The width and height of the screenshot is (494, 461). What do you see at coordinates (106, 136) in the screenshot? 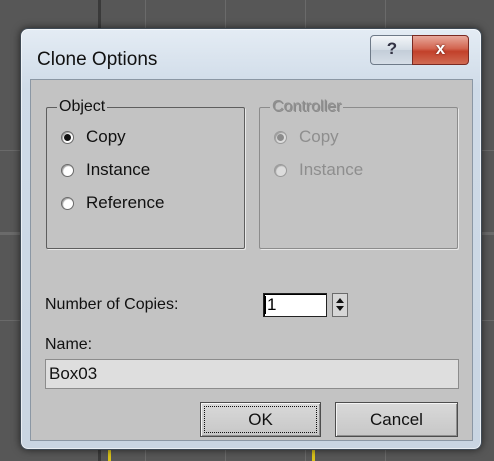
I see `object-copy-label: Copy` at bounding box center [106, 136].